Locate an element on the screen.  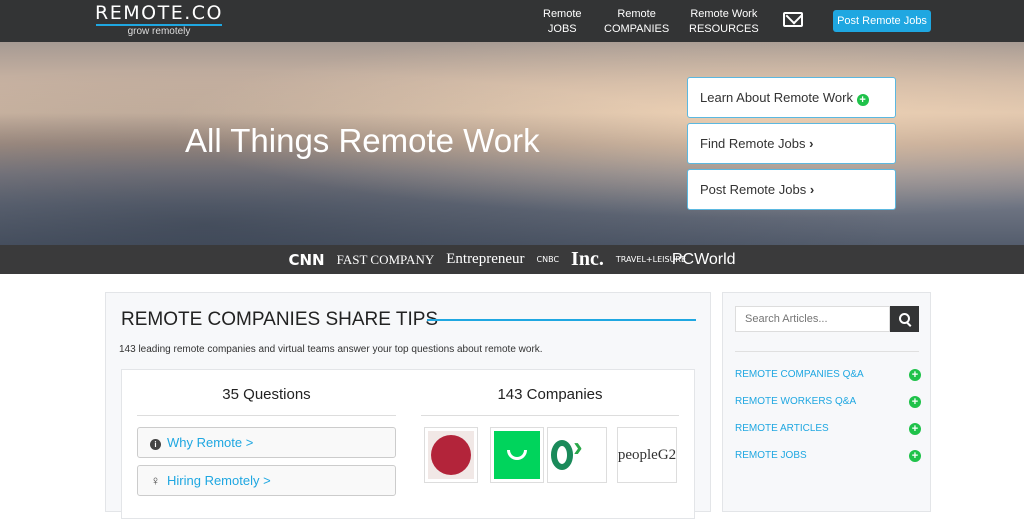
hero-title: All Things Remote Work is located at coordinates (362, 140).